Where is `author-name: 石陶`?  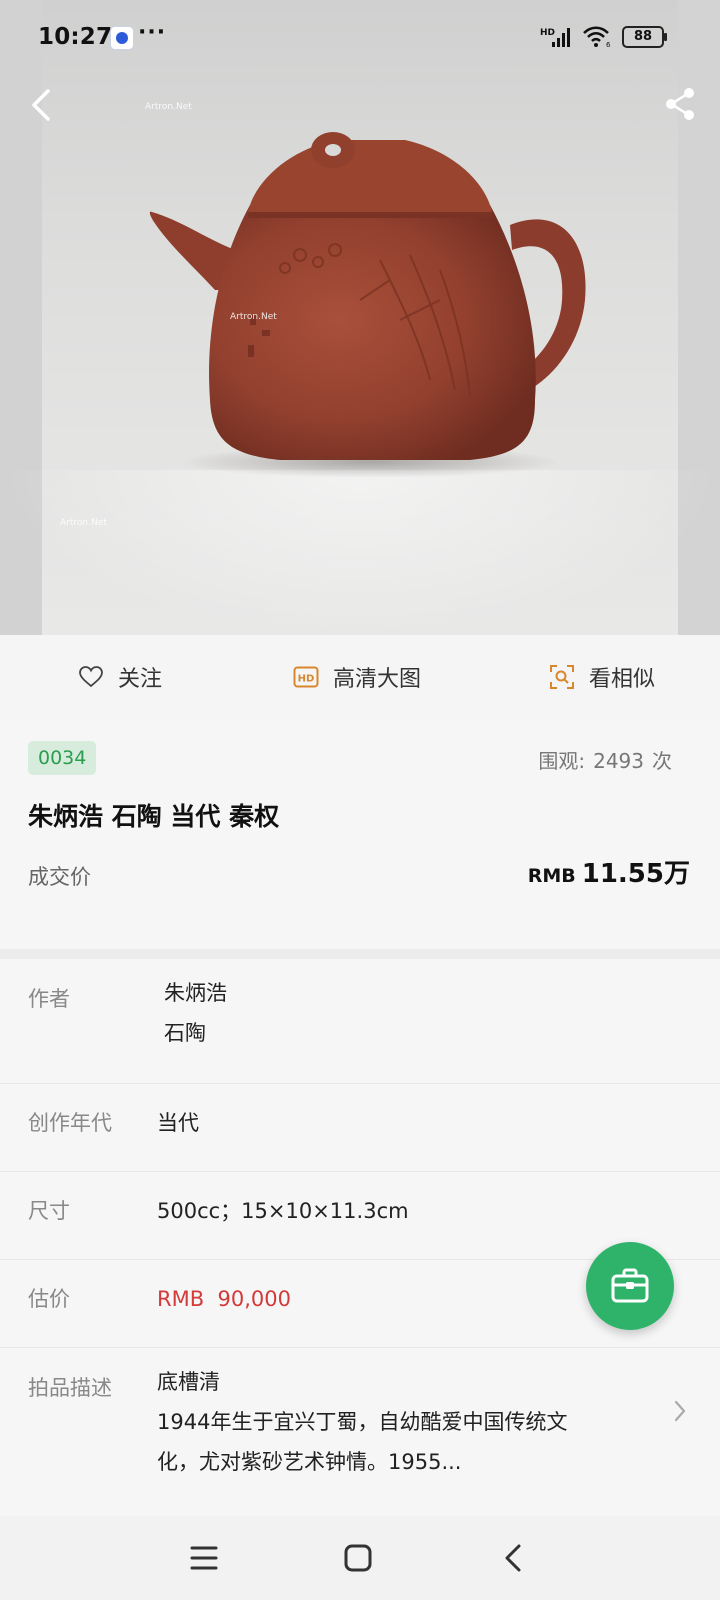 author-name: 石陶 is located at coordinates (185, 1033).